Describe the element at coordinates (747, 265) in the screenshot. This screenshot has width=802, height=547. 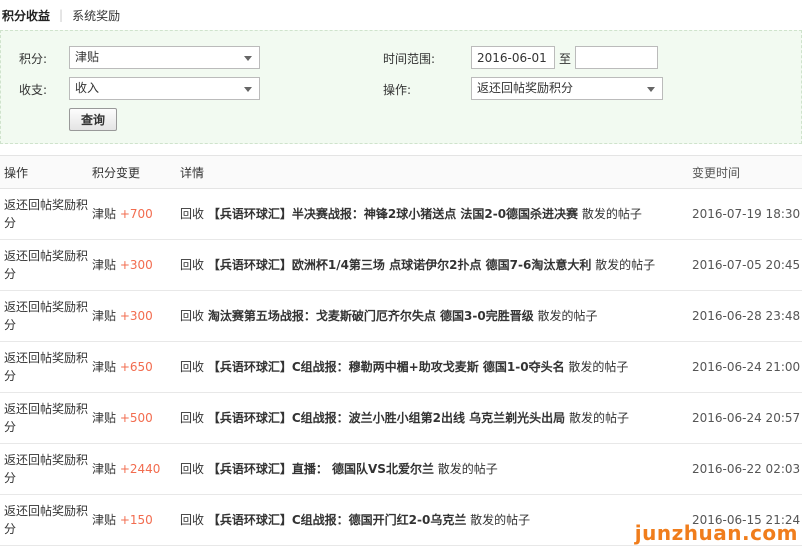
I see `row-change-time: 2016-07-05 20:45` at that location.